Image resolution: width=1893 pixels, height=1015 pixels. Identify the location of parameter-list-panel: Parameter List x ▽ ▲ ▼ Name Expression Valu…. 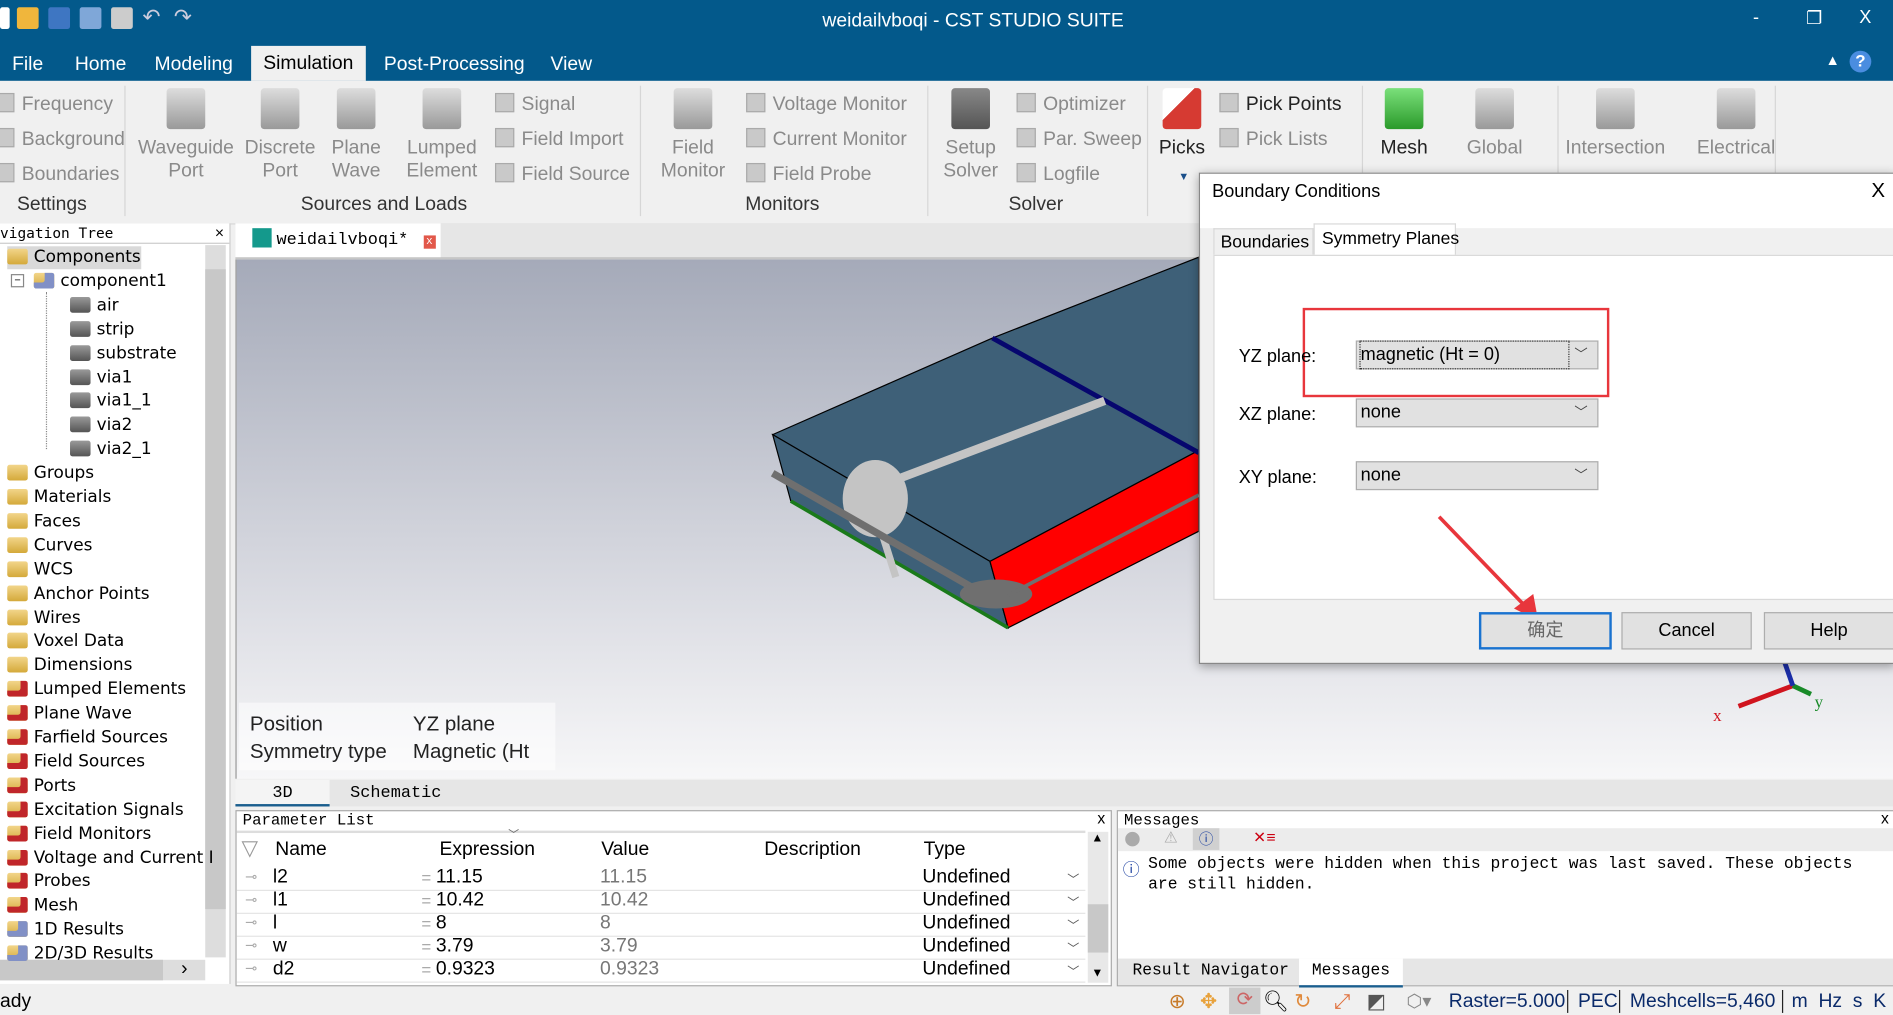
(673, 898).